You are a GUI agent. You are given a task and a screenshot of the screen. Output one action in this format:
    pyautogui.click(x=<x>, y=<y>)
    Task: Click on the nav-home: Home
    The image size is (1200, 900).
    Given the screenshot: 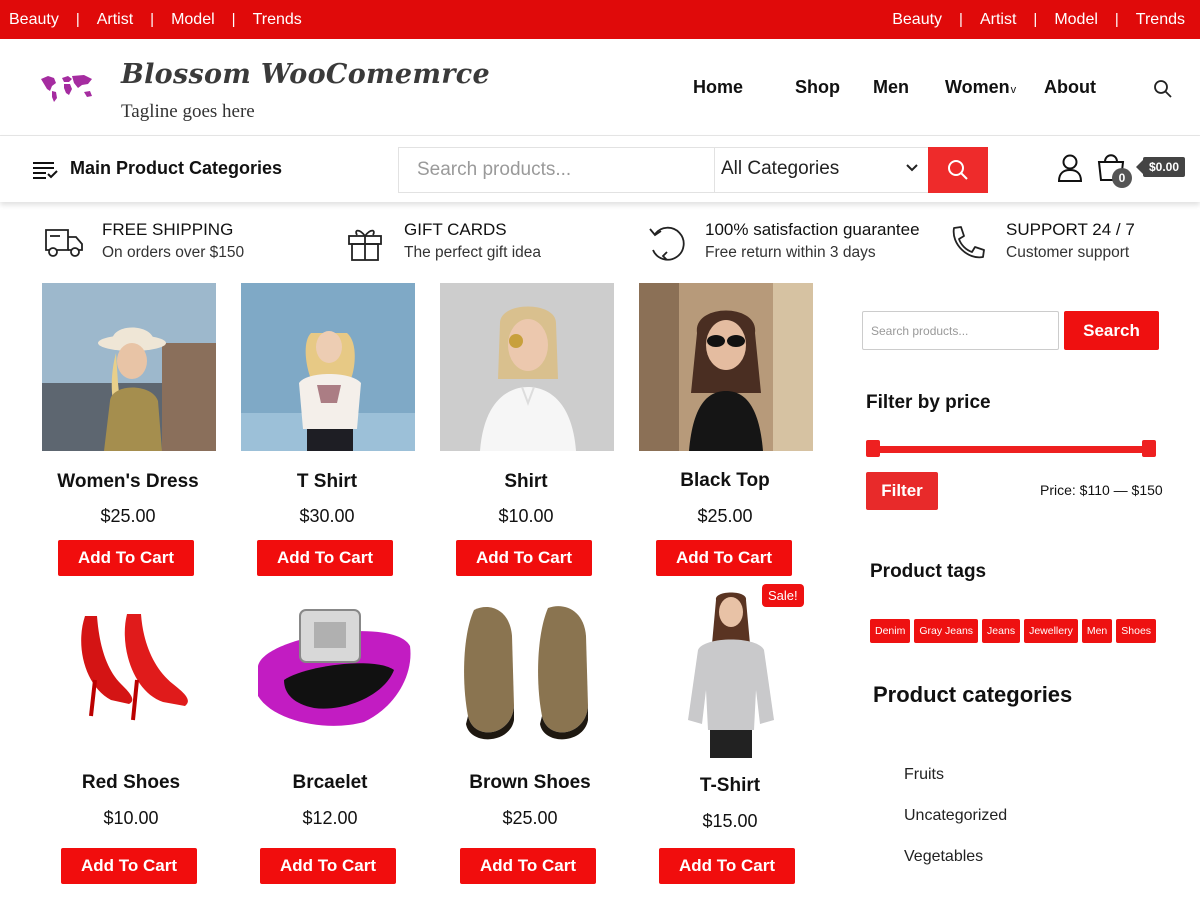 What is the action you would take?
    pyautogui.click(x=718, y=87)
    